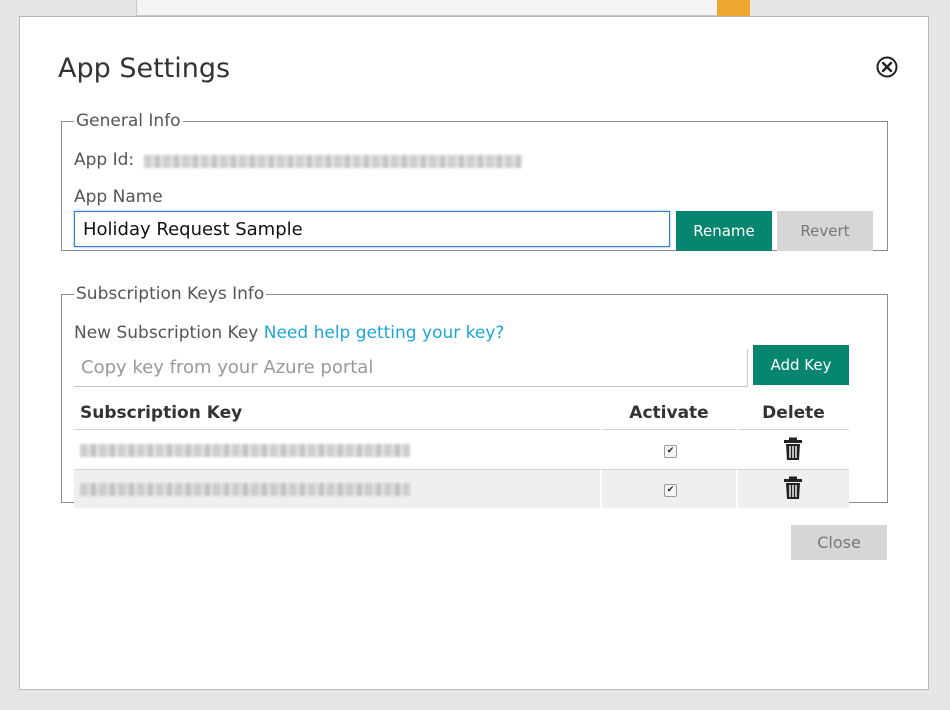  Describe the element at coordinates (104, 160) in the screenshot. I see `app-id-label: App Id:` at that location.